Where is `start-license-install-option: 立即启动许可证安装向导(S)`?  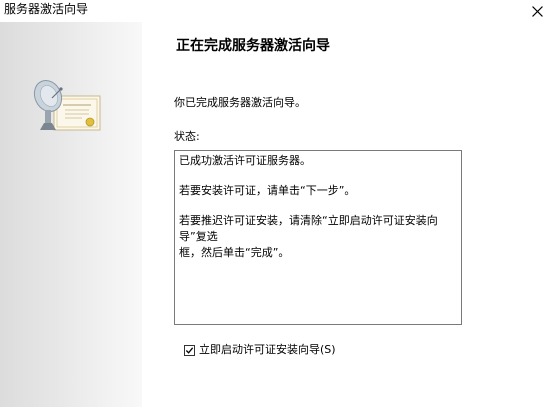
start-license-install-option: 立即启动许可证安装向导(S) is located at coordinates (260, 350).